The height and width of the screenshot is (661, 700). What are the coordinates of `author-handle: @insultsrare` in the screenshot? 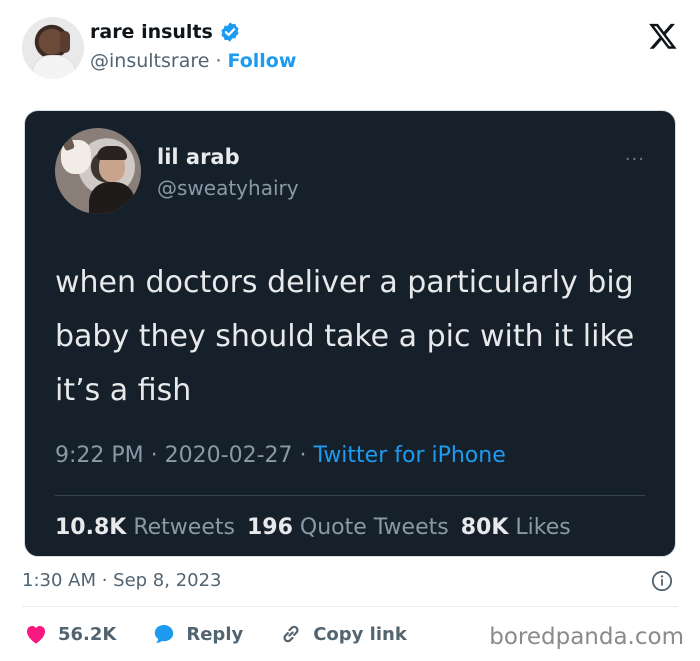 It's located at (149, 61).